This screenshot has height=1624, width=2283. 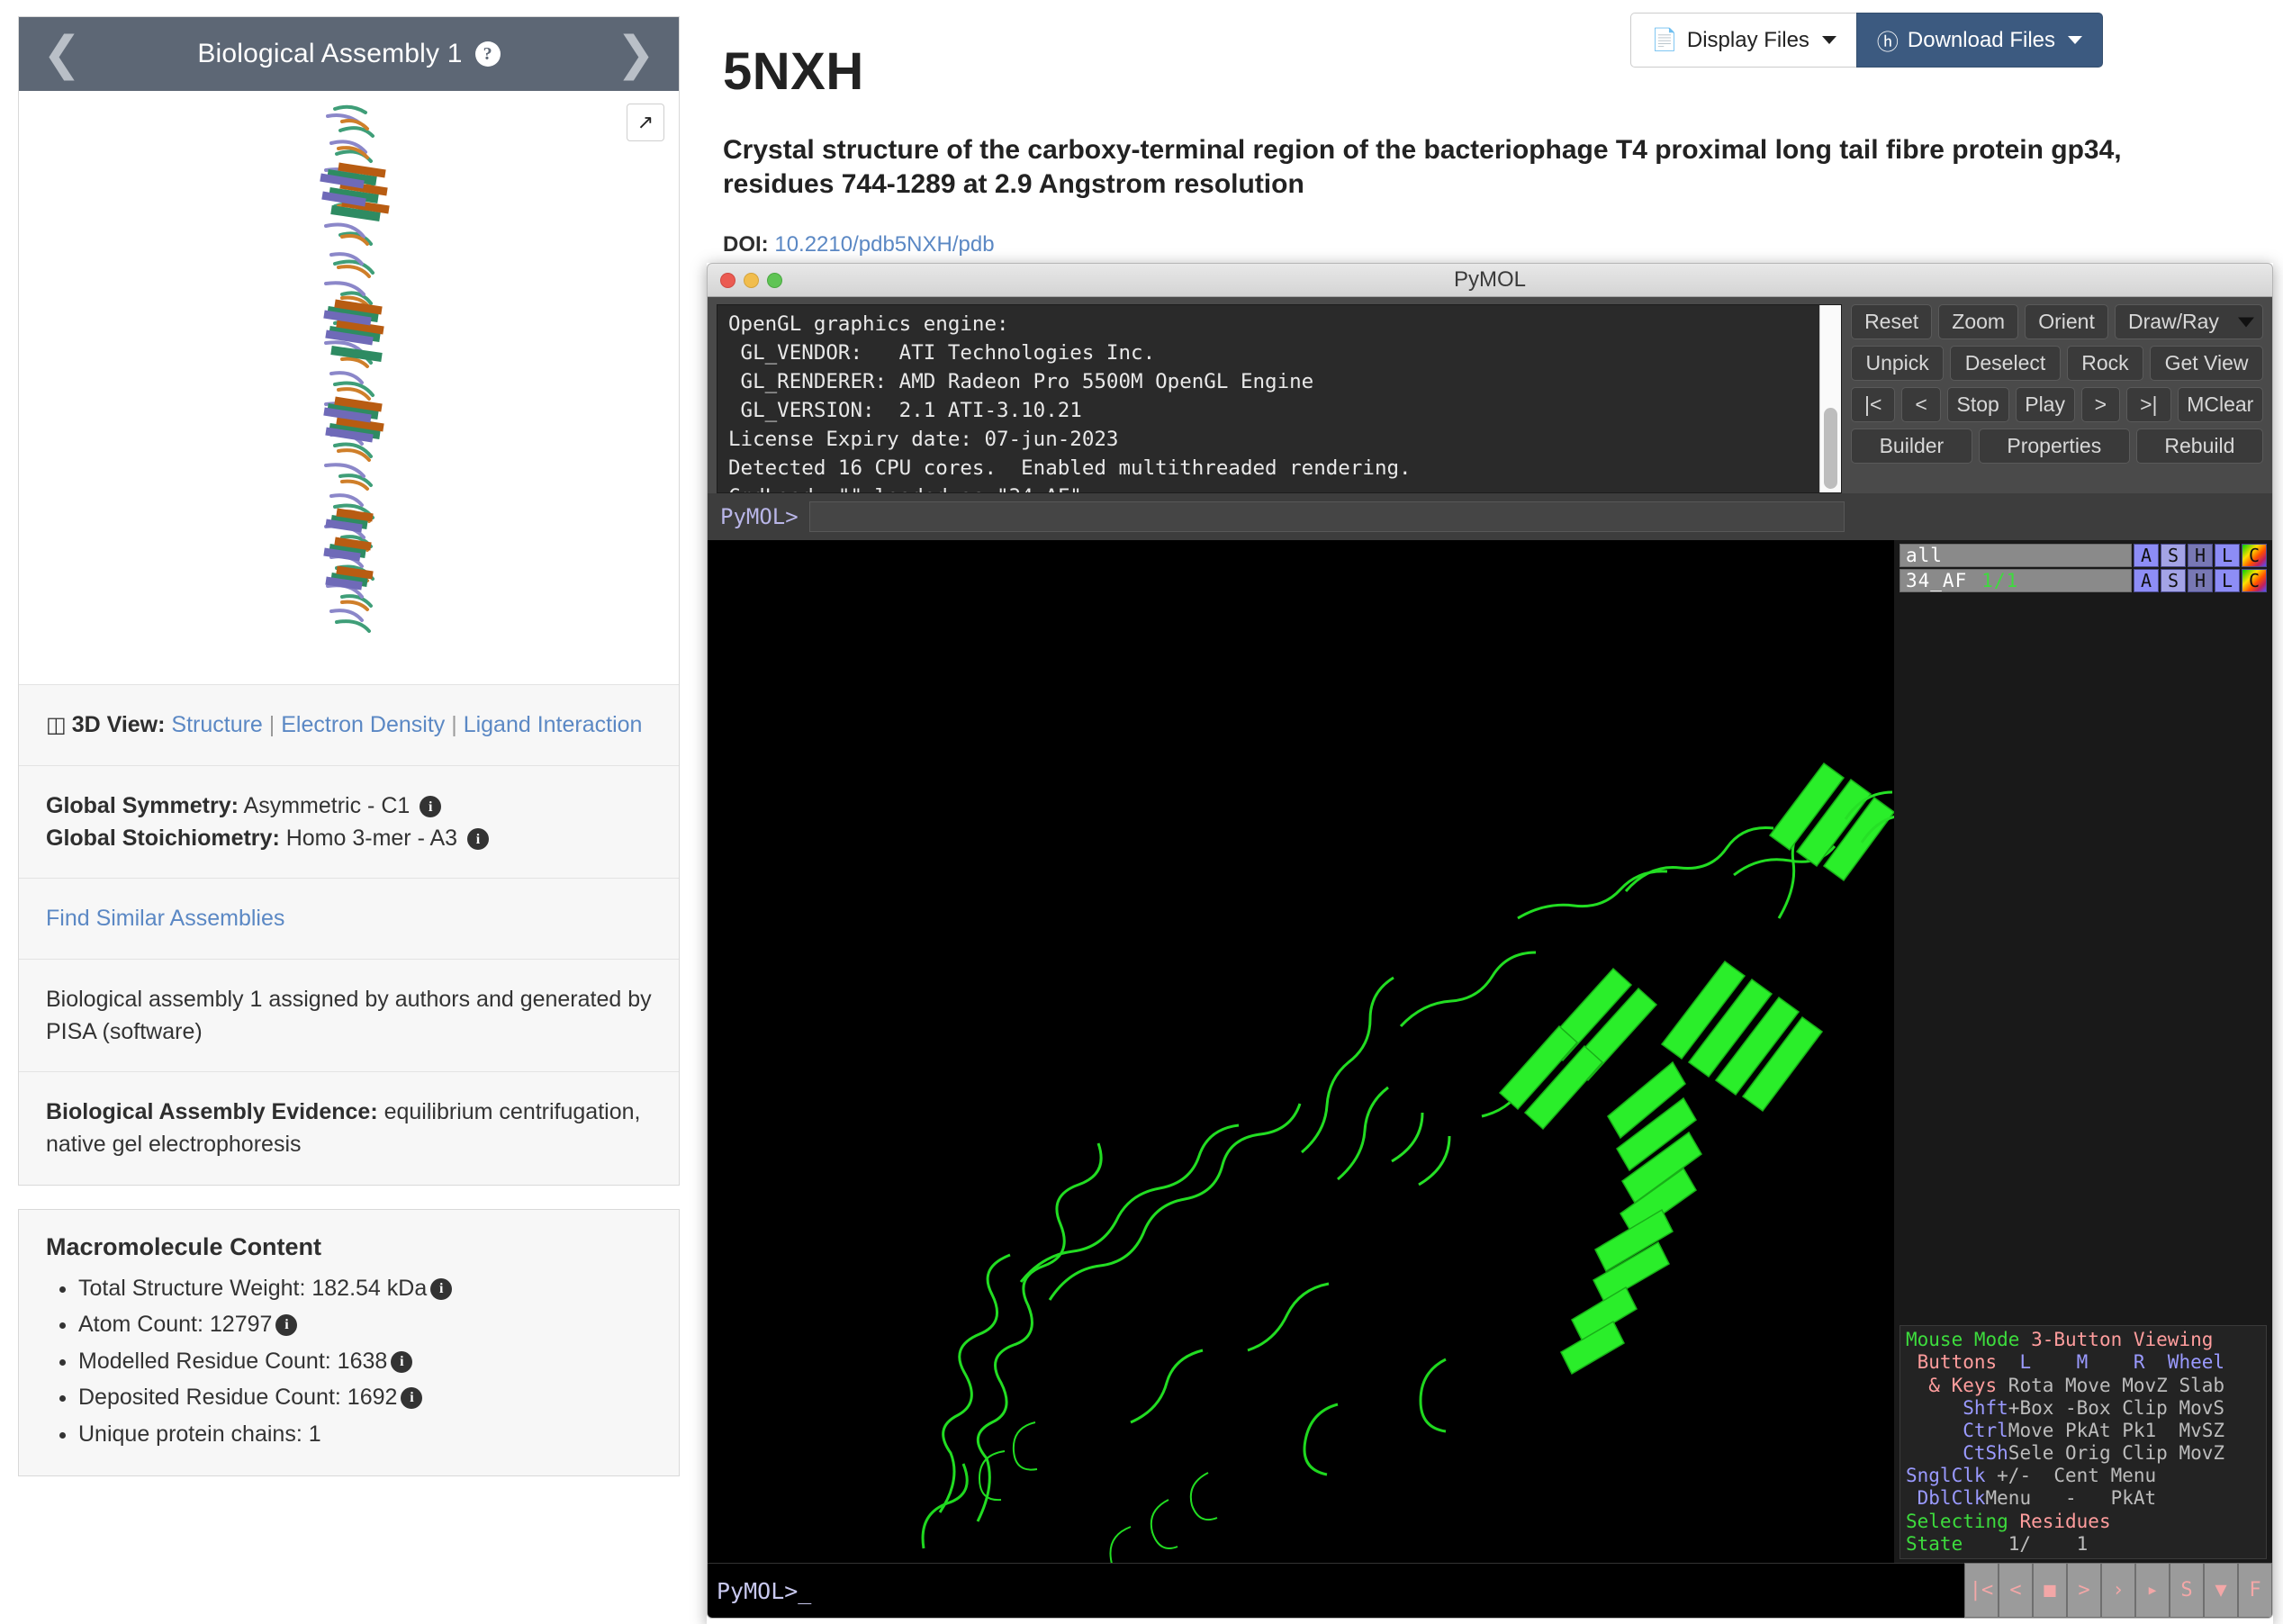 I want to click on playback-full: F, so click(x=2255, y=1590).